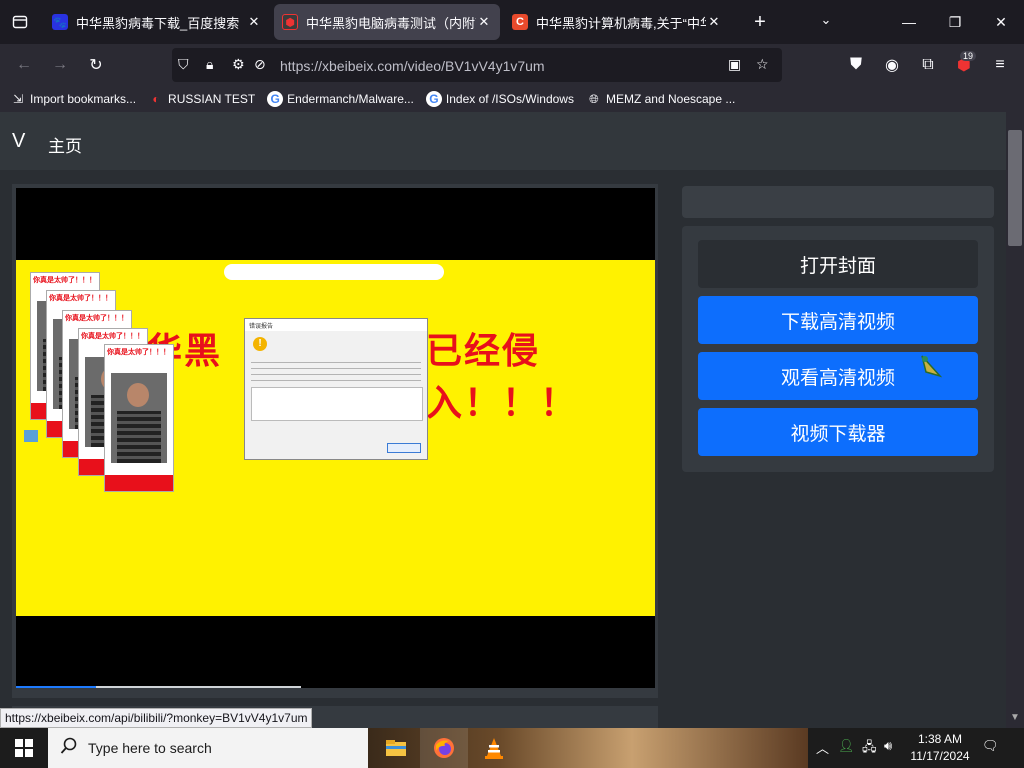 This screenshot has height=768, width=1024. Describe the element at coordinates (31, 436) in the screenshot. I see `desktop-icon` at that location.